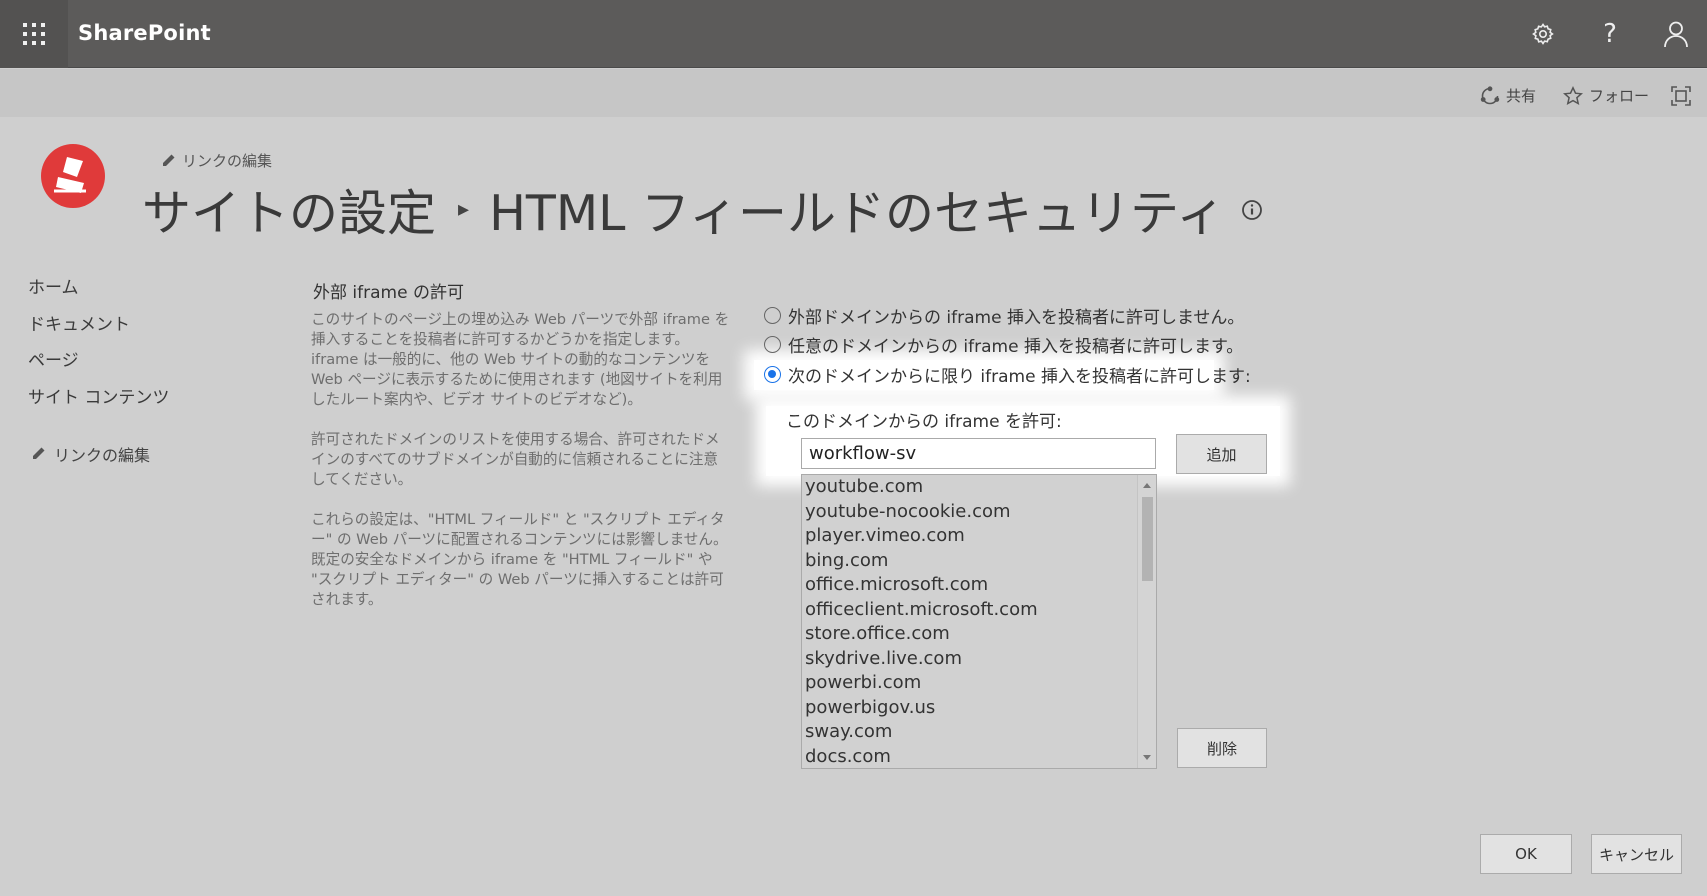 The width and height of the screenshot is (1707, 896). I want to click on option-allow-listed-label: 次のドメインからに限り iframe 挿入を投稿者に許可します:, so click(1019, 377).